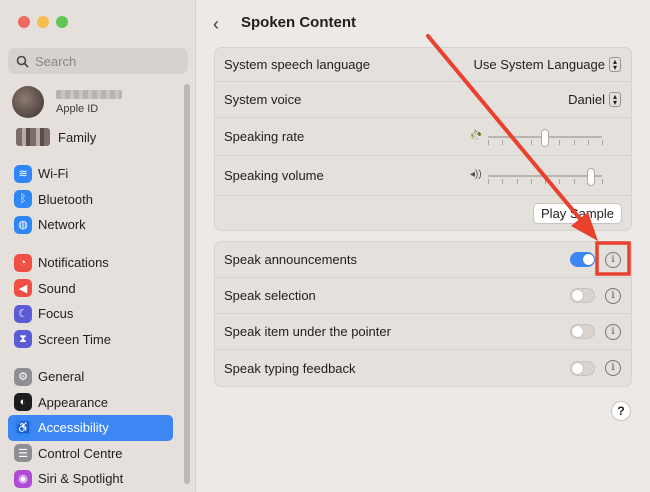  Describe the element at coordinates (307, 331) in the screenshot. I see `option-label: Speak item under the pointer` at that location.